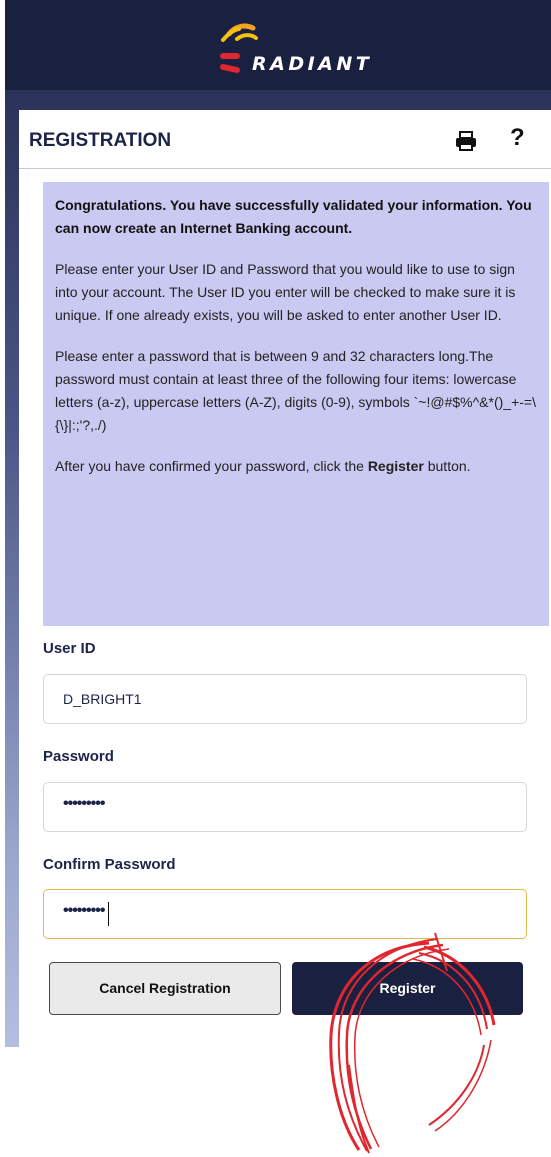 This screenshot has width=551, height=1157. Describe the element at coordinates (285, 807) in the screenshot. I see `password-field: •••••••••` at that location.